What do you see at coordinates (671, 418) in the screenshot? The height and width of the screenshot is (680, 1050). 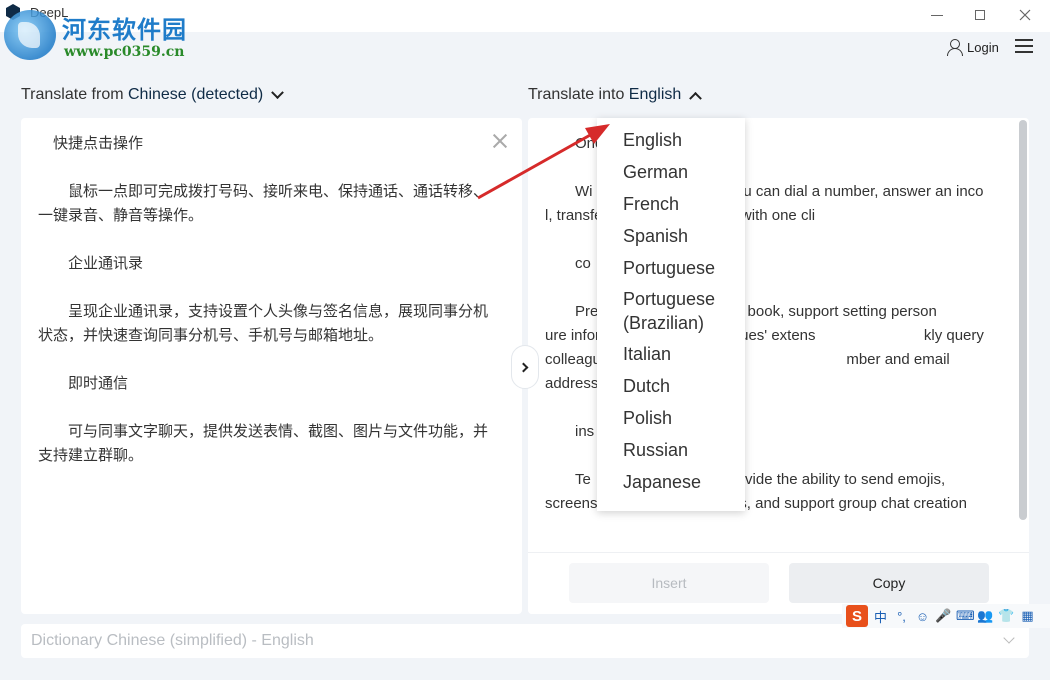 I see `language-option-polish: Polish` at bounding box center [671, 418].